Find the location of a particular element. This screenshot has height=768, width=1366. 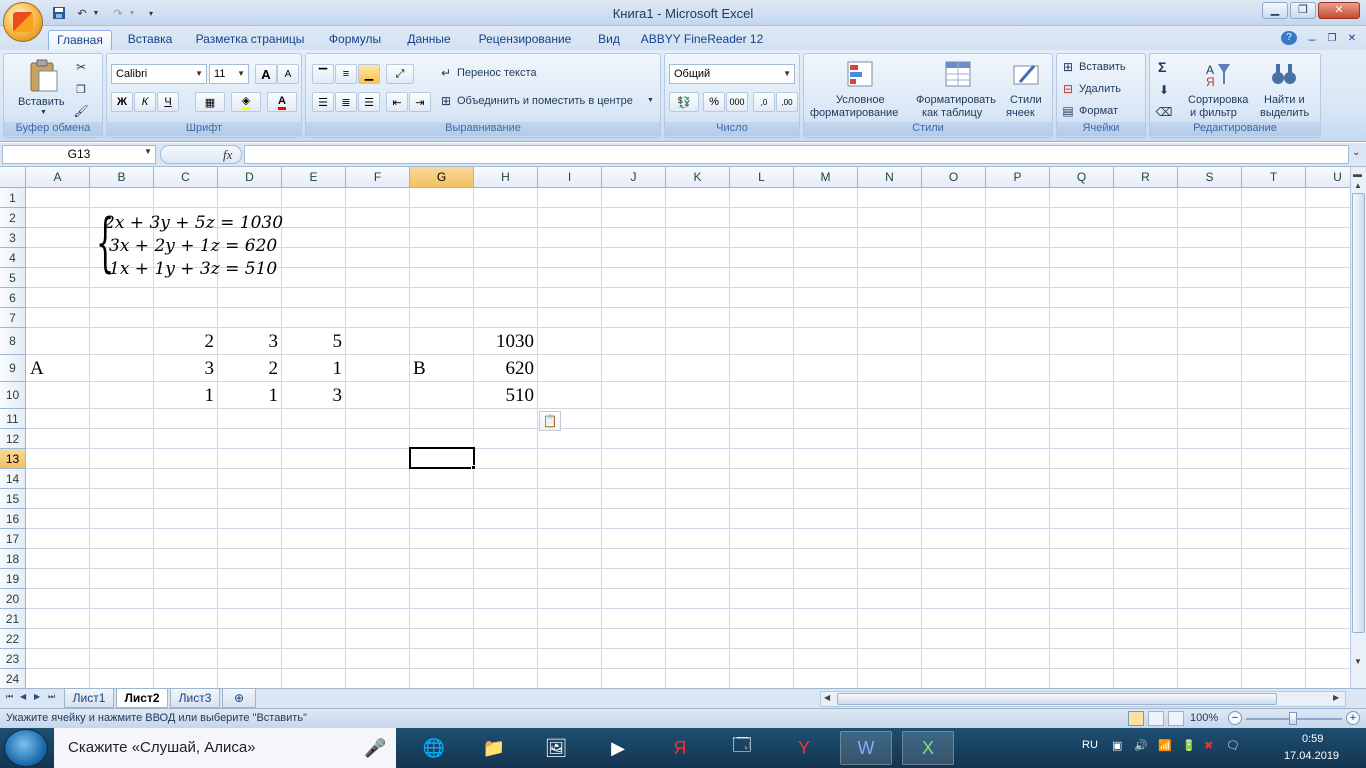

column-header: E is located at coordinates (314, 177).